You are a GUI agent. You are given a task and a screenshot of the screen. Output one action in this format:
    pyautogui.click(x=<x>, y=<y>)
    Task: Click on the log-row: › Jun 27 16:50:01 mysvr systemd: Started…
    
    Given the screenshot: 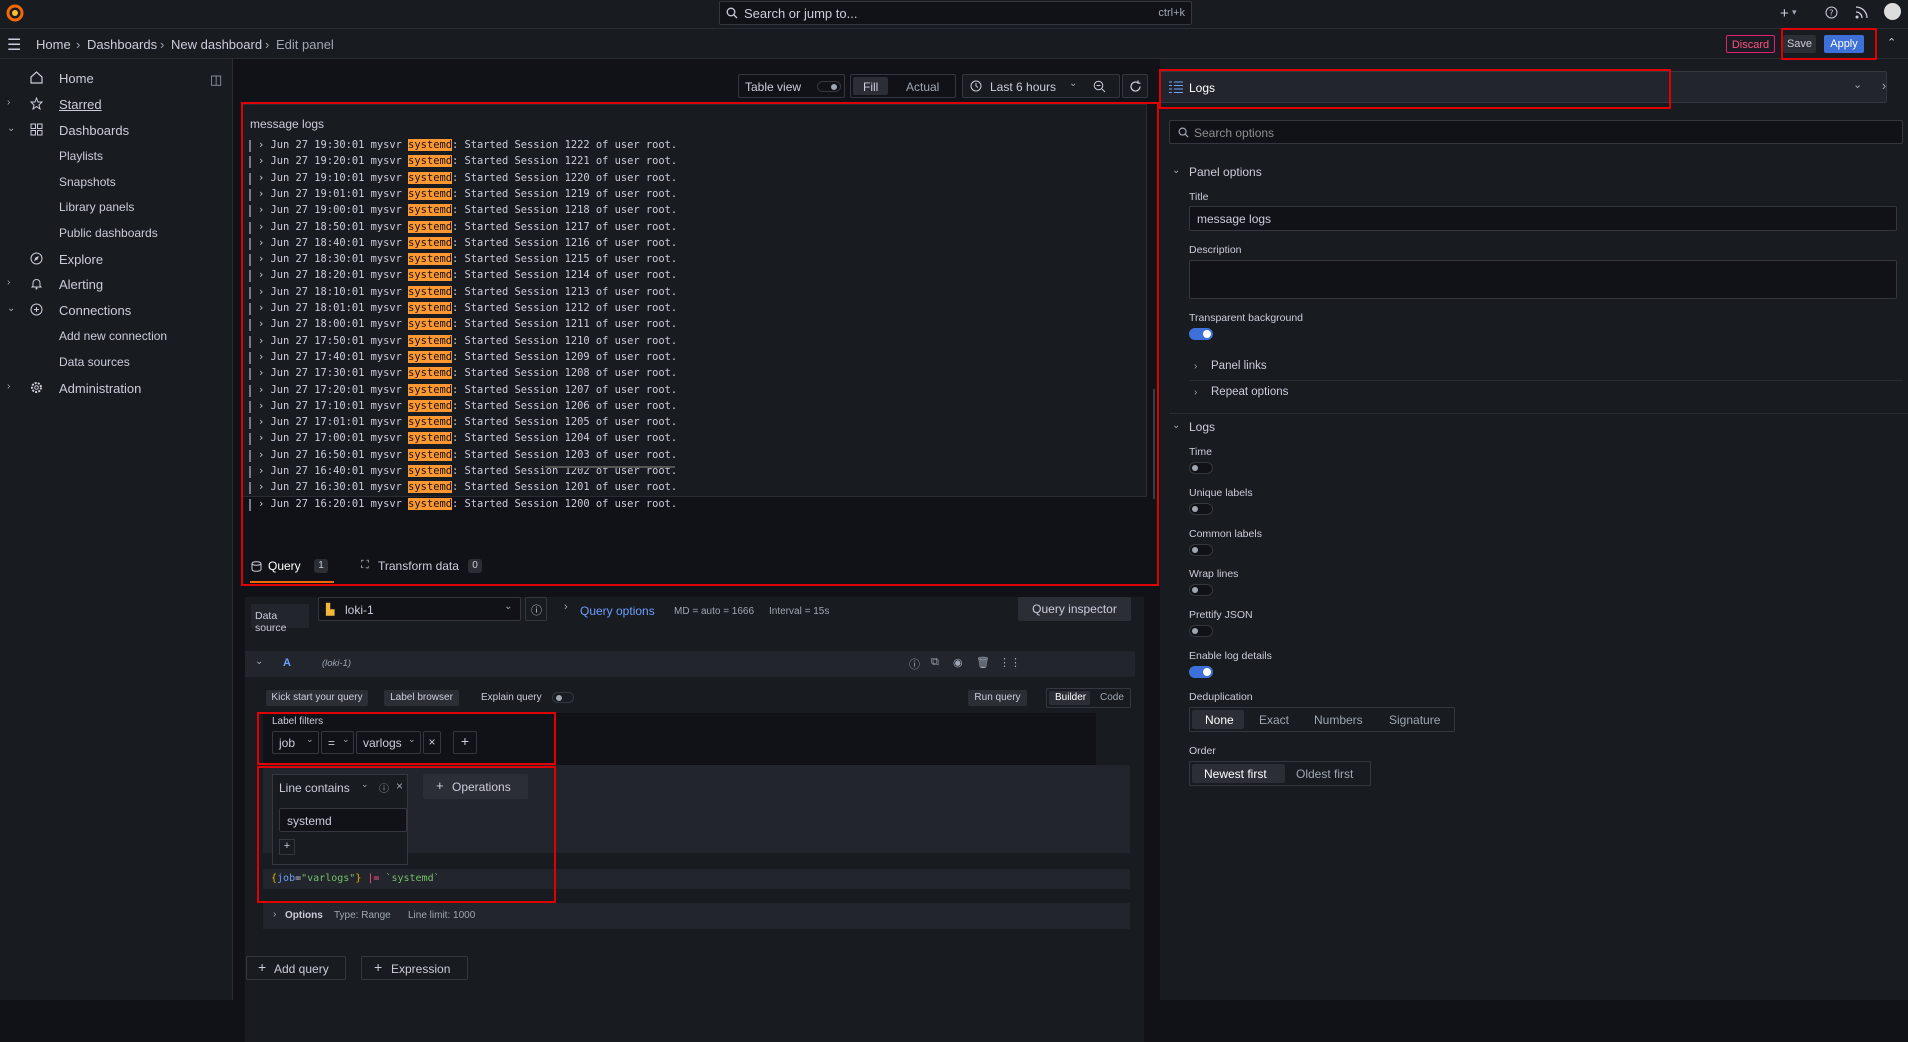 What is the action you would take?
    pyautogui.click(x=467, y=454)
    